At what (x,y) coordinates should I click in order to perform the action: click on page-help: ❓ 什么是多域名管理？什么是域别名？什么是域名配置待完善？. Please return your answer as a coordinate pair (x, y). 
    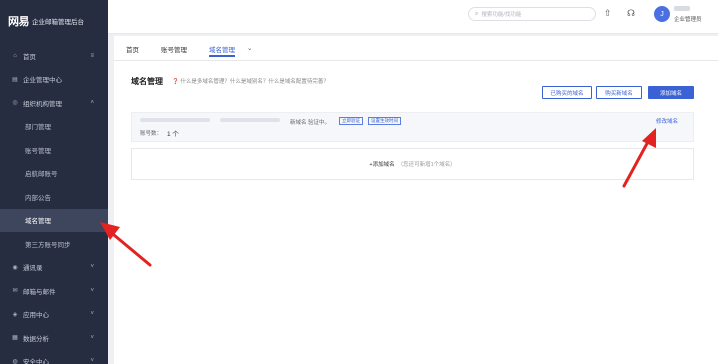
    Looking at the image, I should click on (250, 81).